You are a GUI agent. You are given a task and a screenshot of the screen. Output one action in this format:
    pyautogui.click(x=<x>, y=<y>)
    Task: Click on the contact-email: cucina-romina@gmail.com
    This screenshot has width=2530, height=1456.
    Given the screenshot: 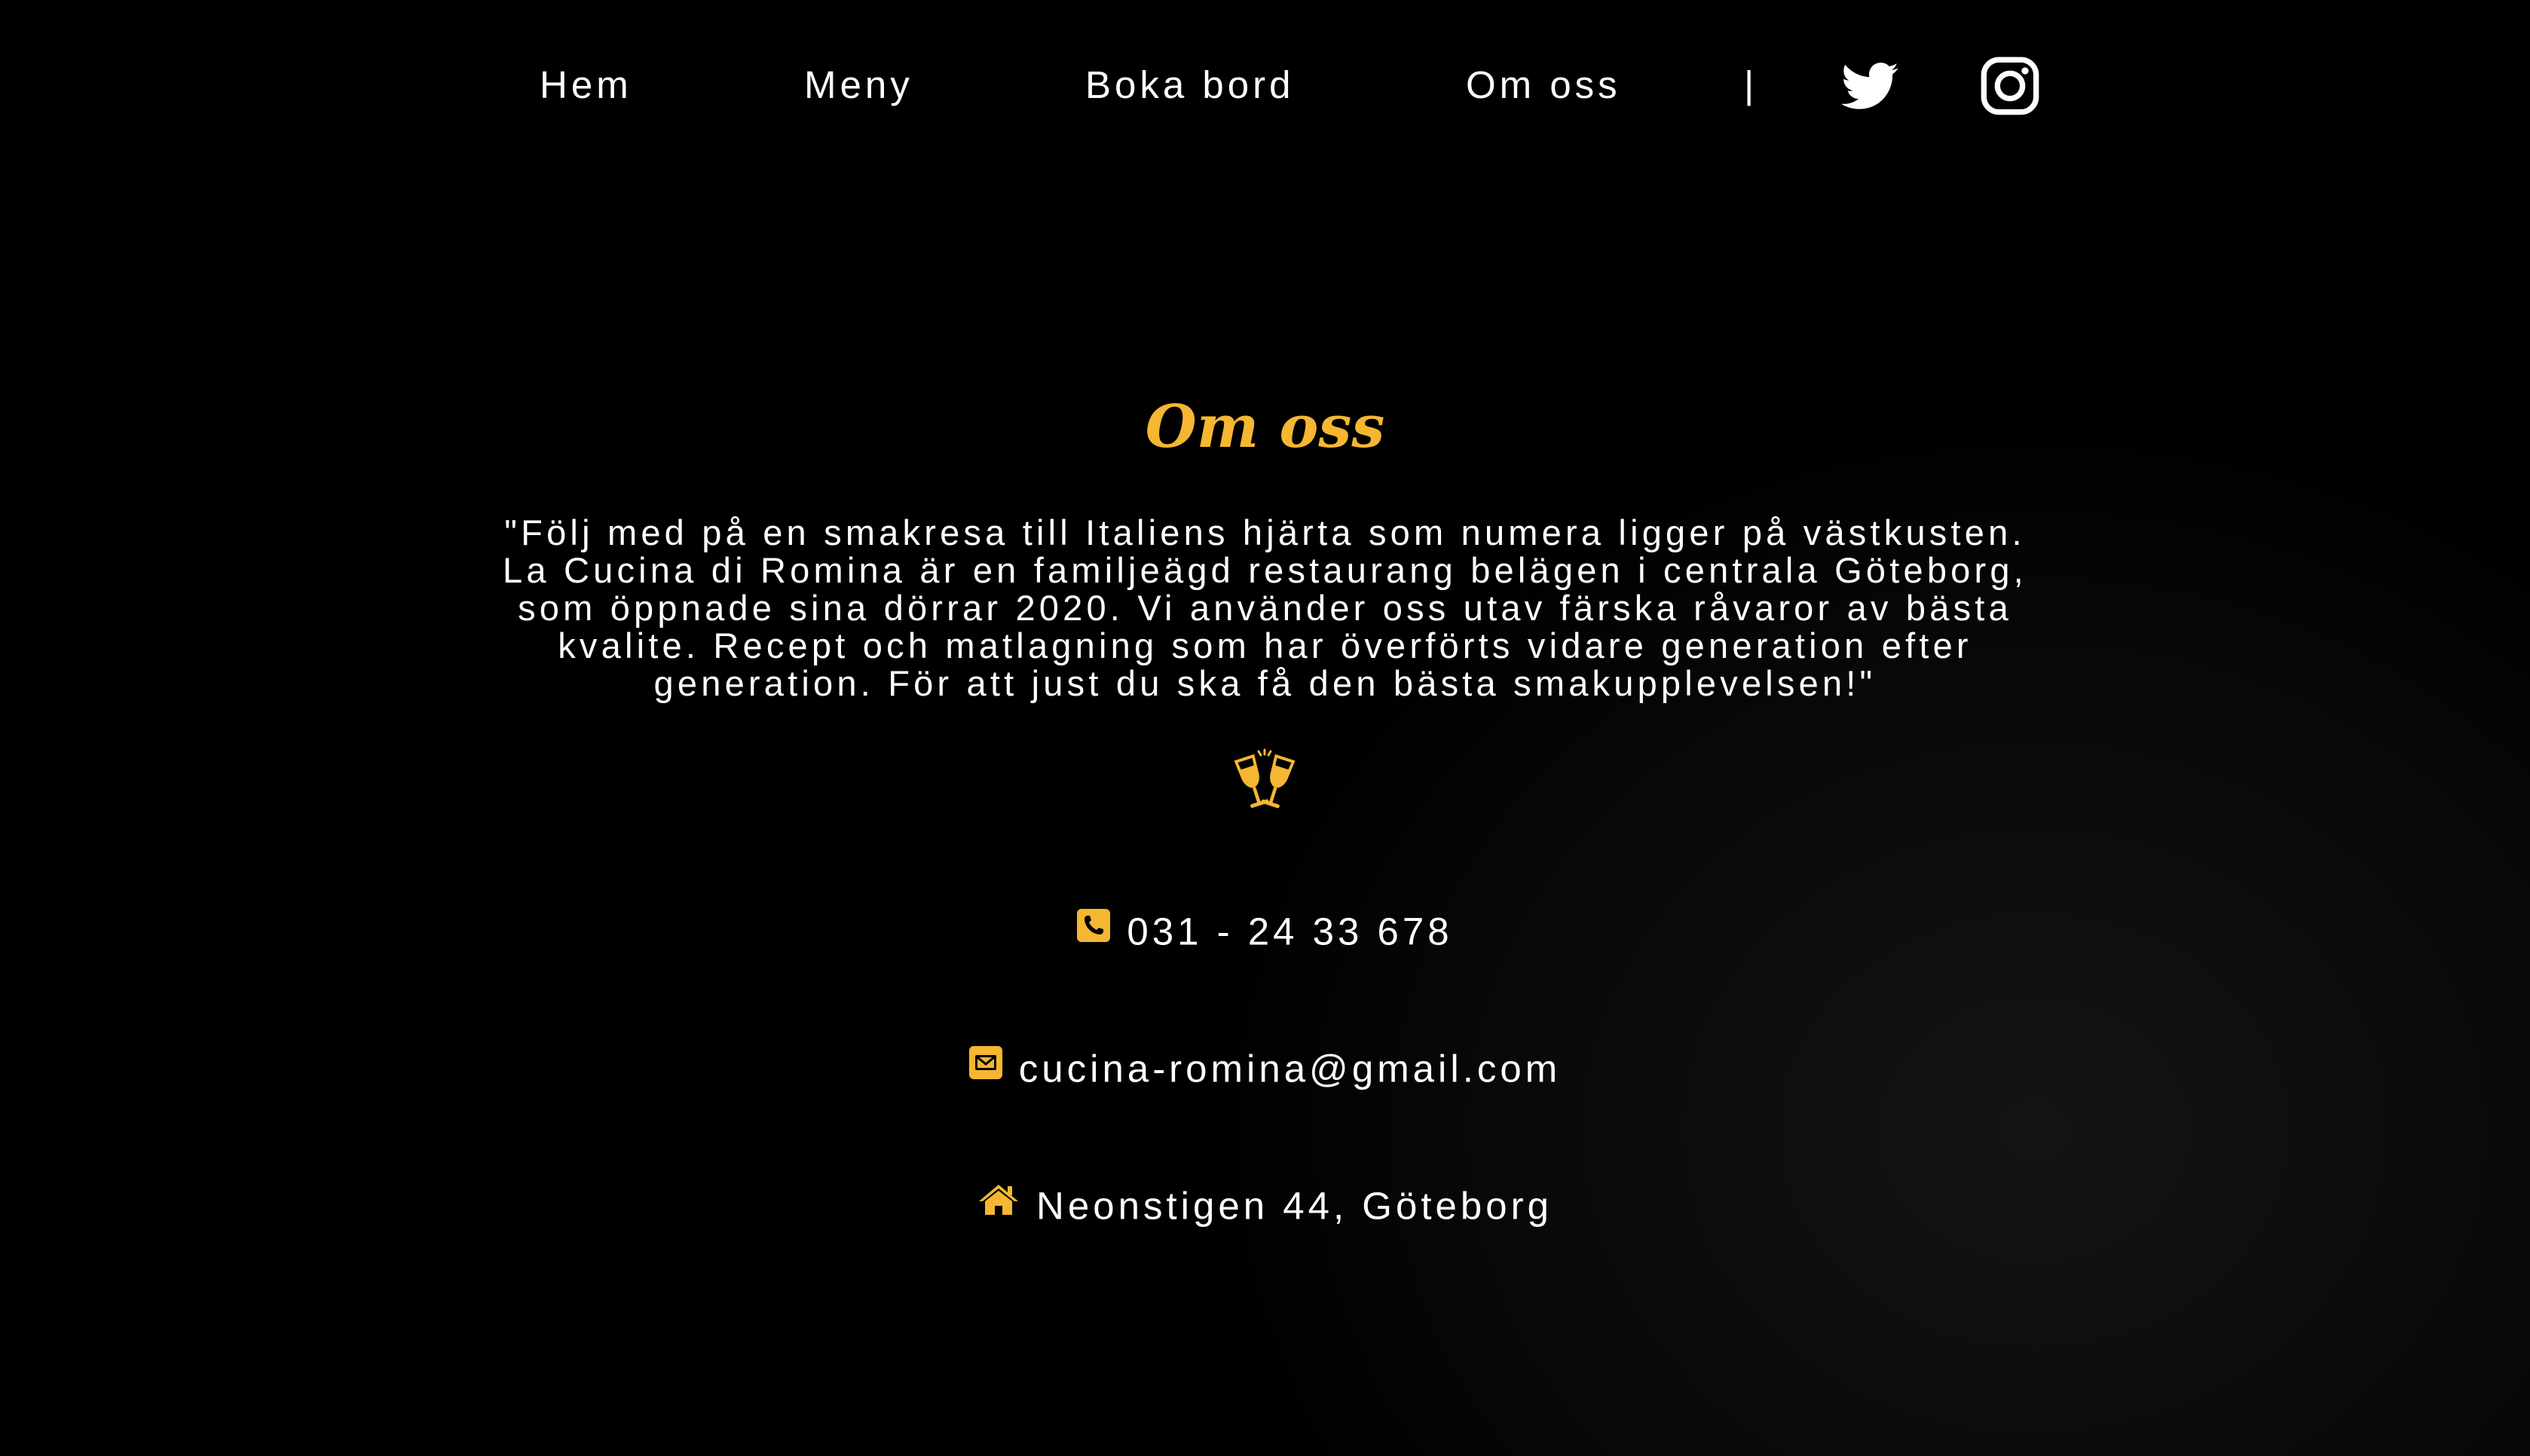 What is the action you would take?
    pyautogui.click(x=1265, y=1068)
    